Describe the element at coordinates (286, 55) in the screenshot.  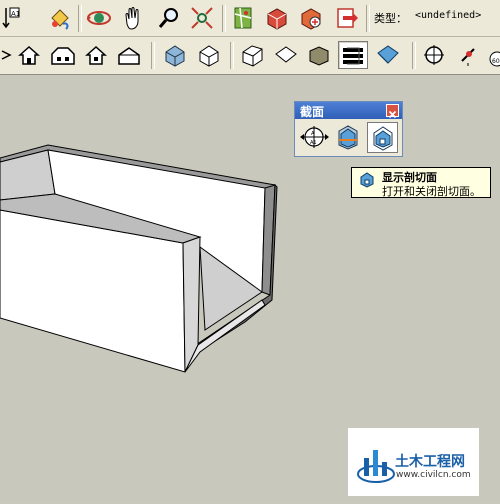
I see `shaded-icon` at that location.